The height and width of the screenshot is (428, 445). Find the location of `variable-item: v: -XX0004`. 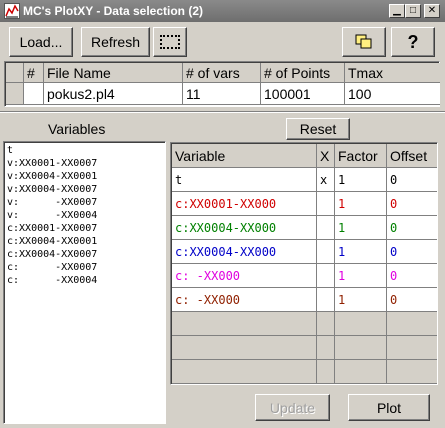

variable-item: v: -XX0004 is located at coordinates (52, 215).